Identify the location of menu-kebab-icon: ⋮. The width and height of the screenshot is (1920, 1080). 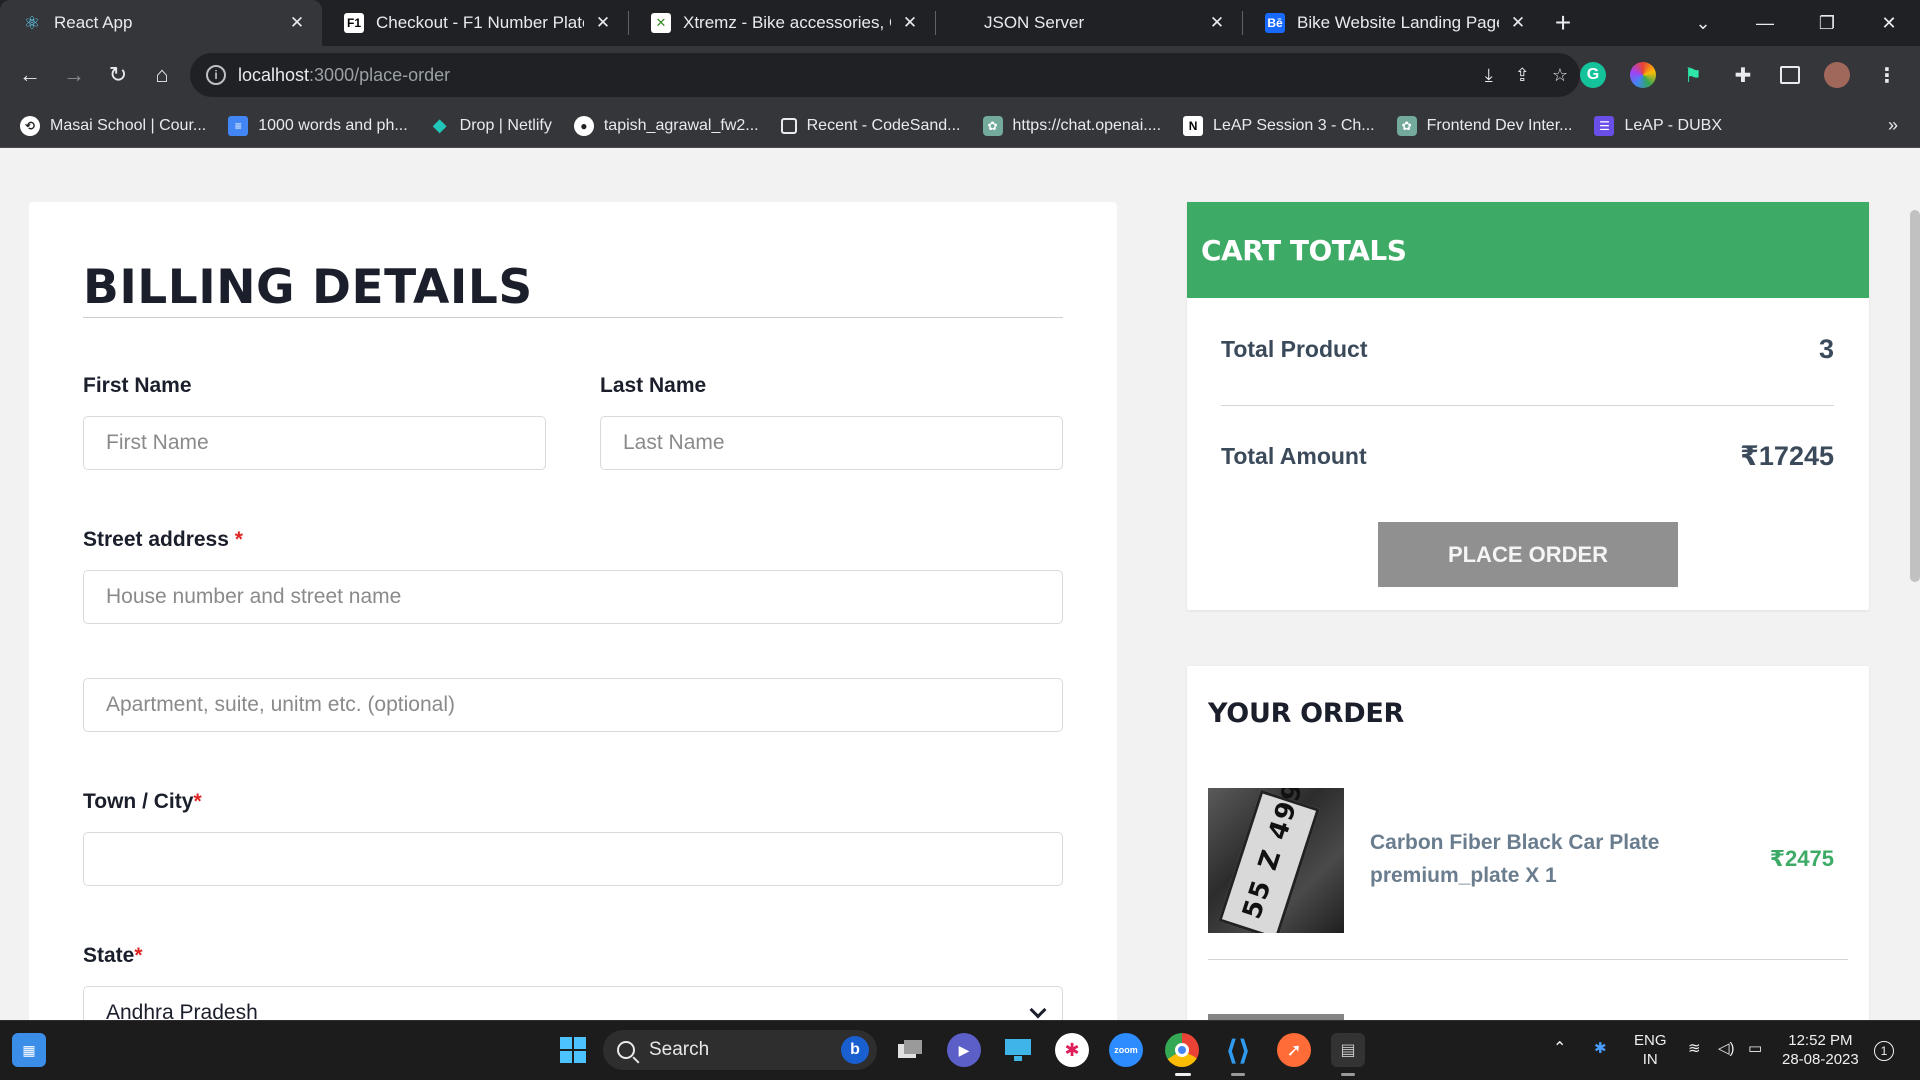
(1887, 75).